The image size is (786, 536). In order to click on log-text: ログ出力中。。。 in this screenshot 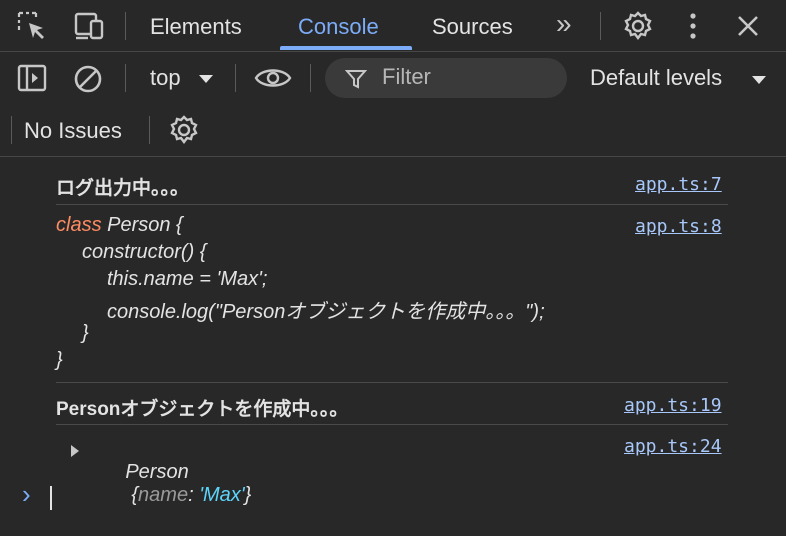, I will do `click(123, 188)`.